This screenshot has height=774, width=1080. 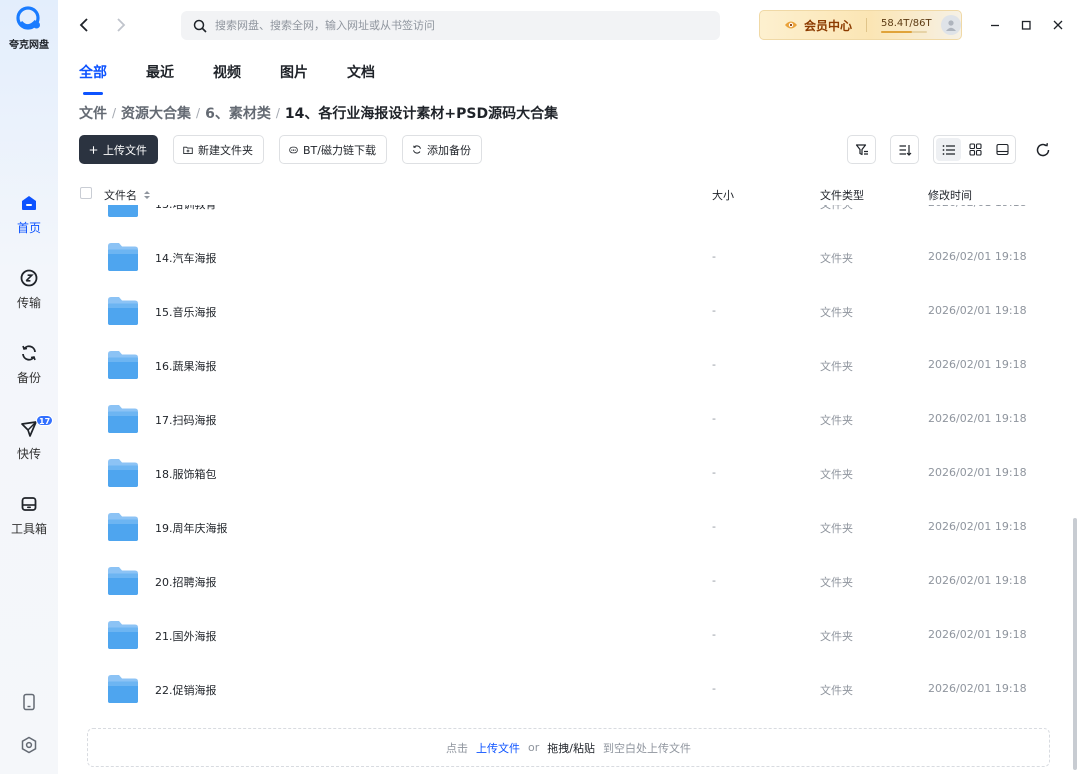 I want to click on sidebar-item-label: 传输, so click(x=28, y=303).